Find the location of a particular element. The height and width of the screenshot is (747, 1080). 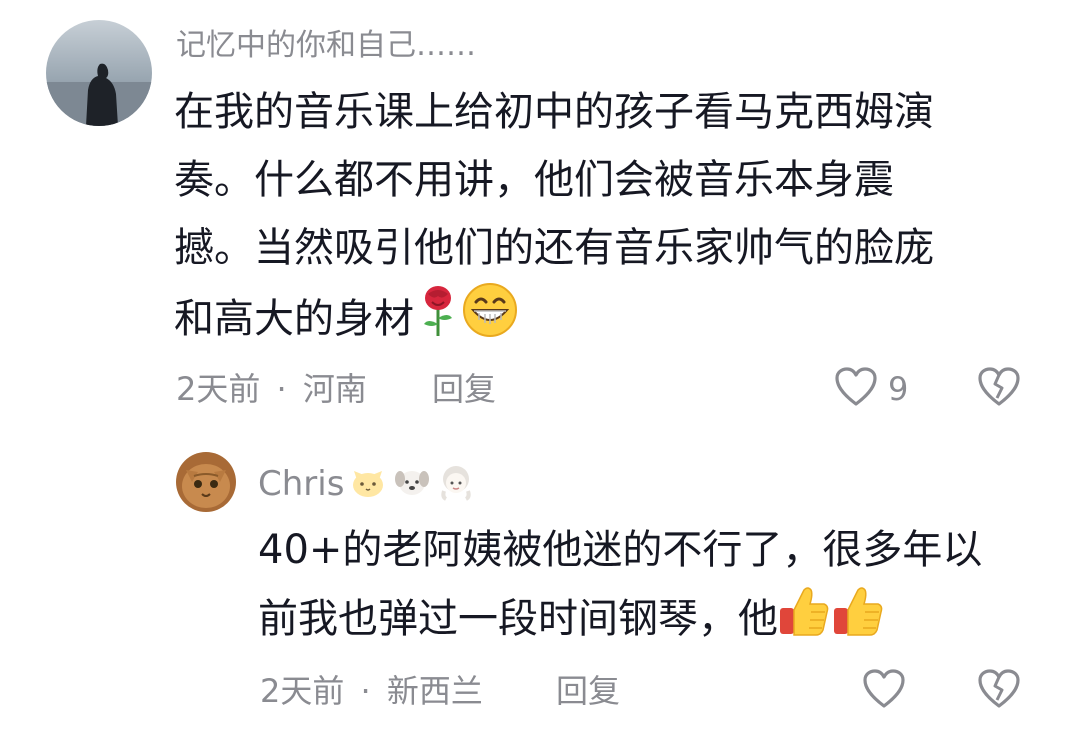

comment-text: 40+的老阿姨被他迷的不行了，很多年以 前我也弹过一段时间钢琴，他 is located at coordinates (620, 584).